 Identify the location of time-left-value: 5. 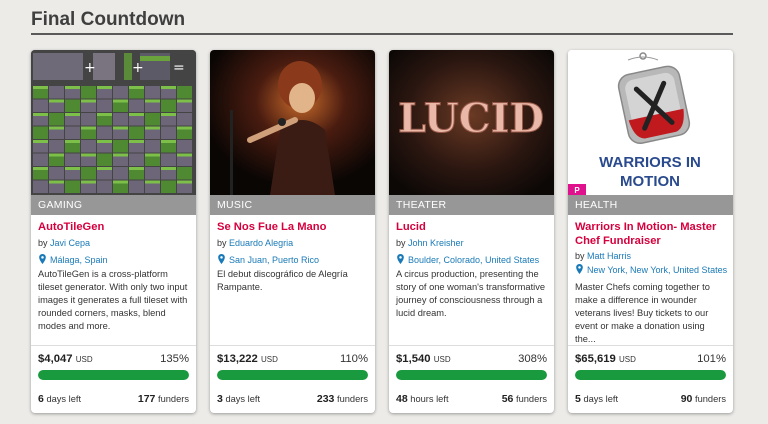
(578, 399).